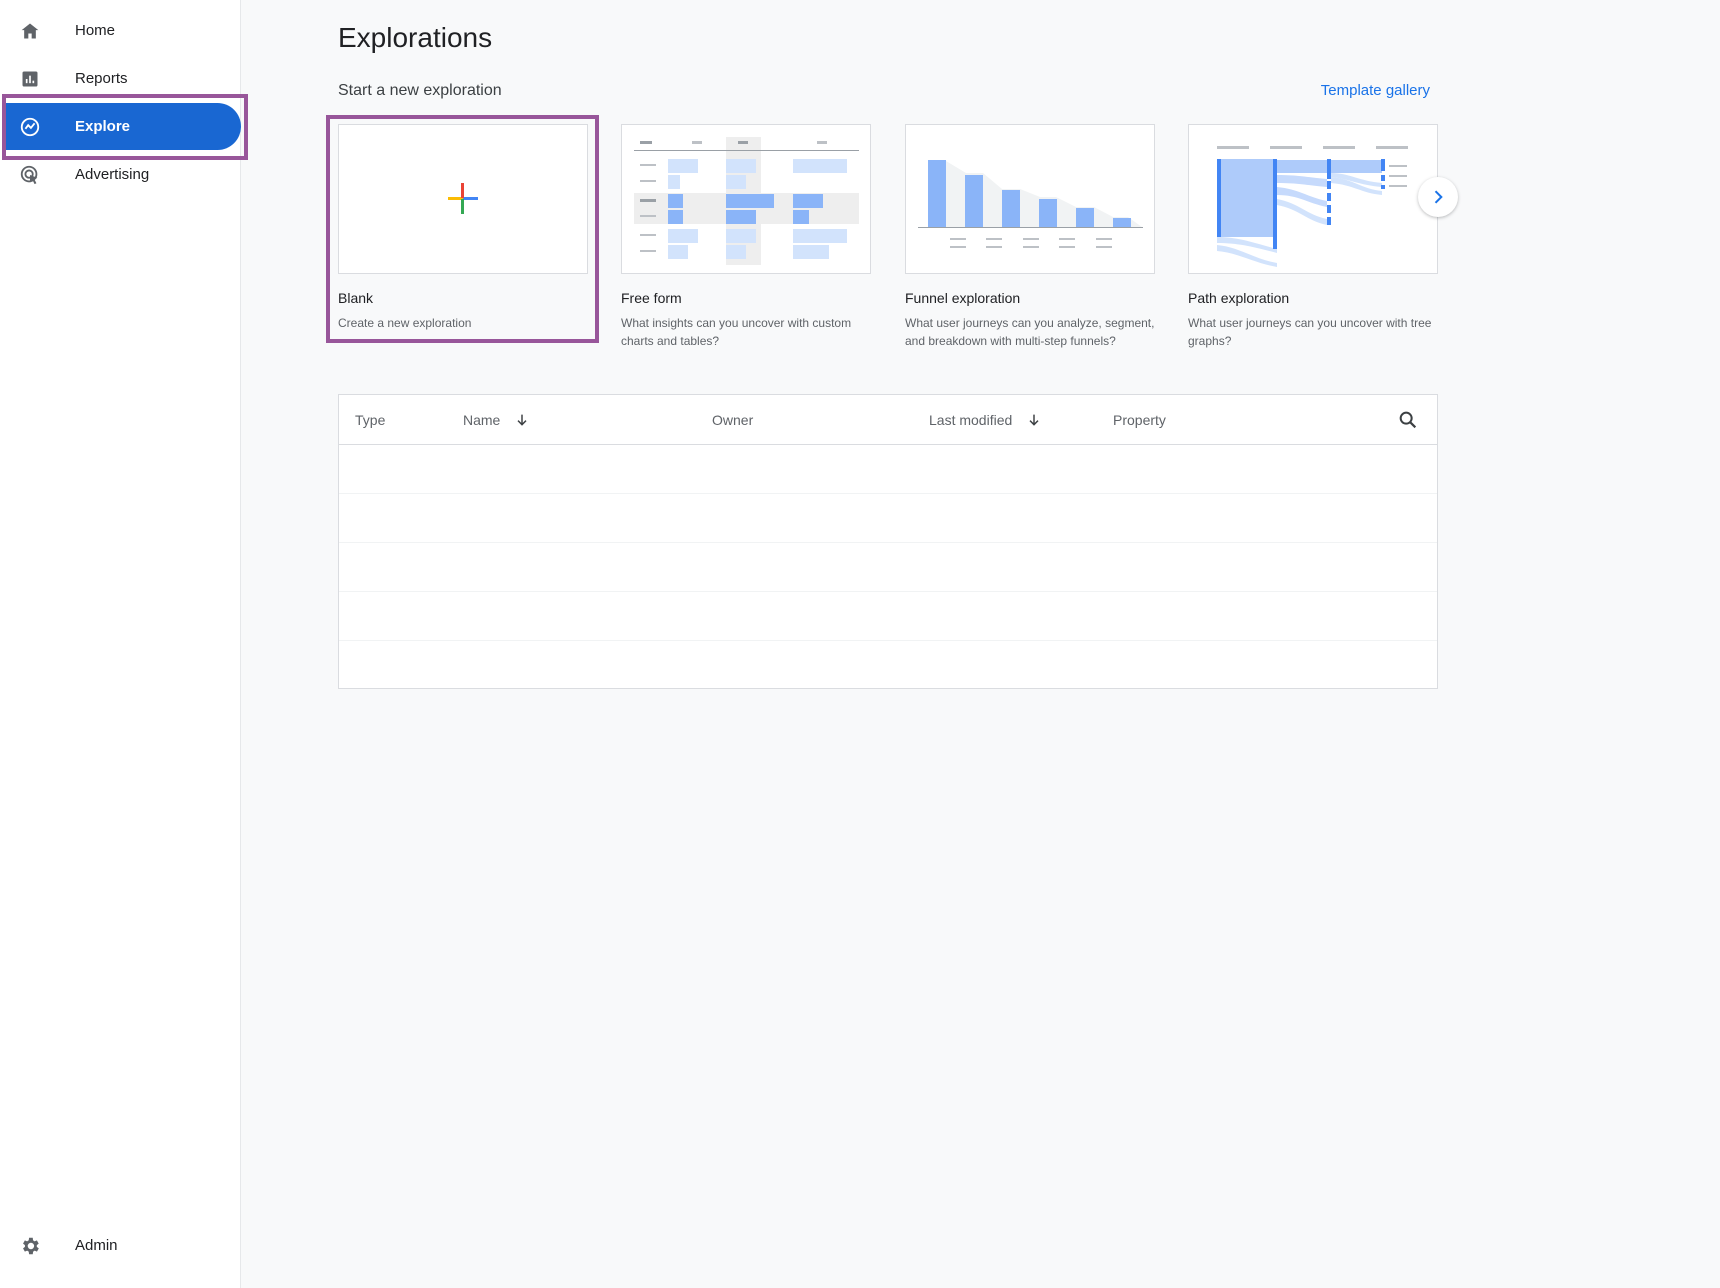 The width and height of the screenshot is (1720, 1288). I want to click on sidebar-item-home: Home, so click(123, 30).